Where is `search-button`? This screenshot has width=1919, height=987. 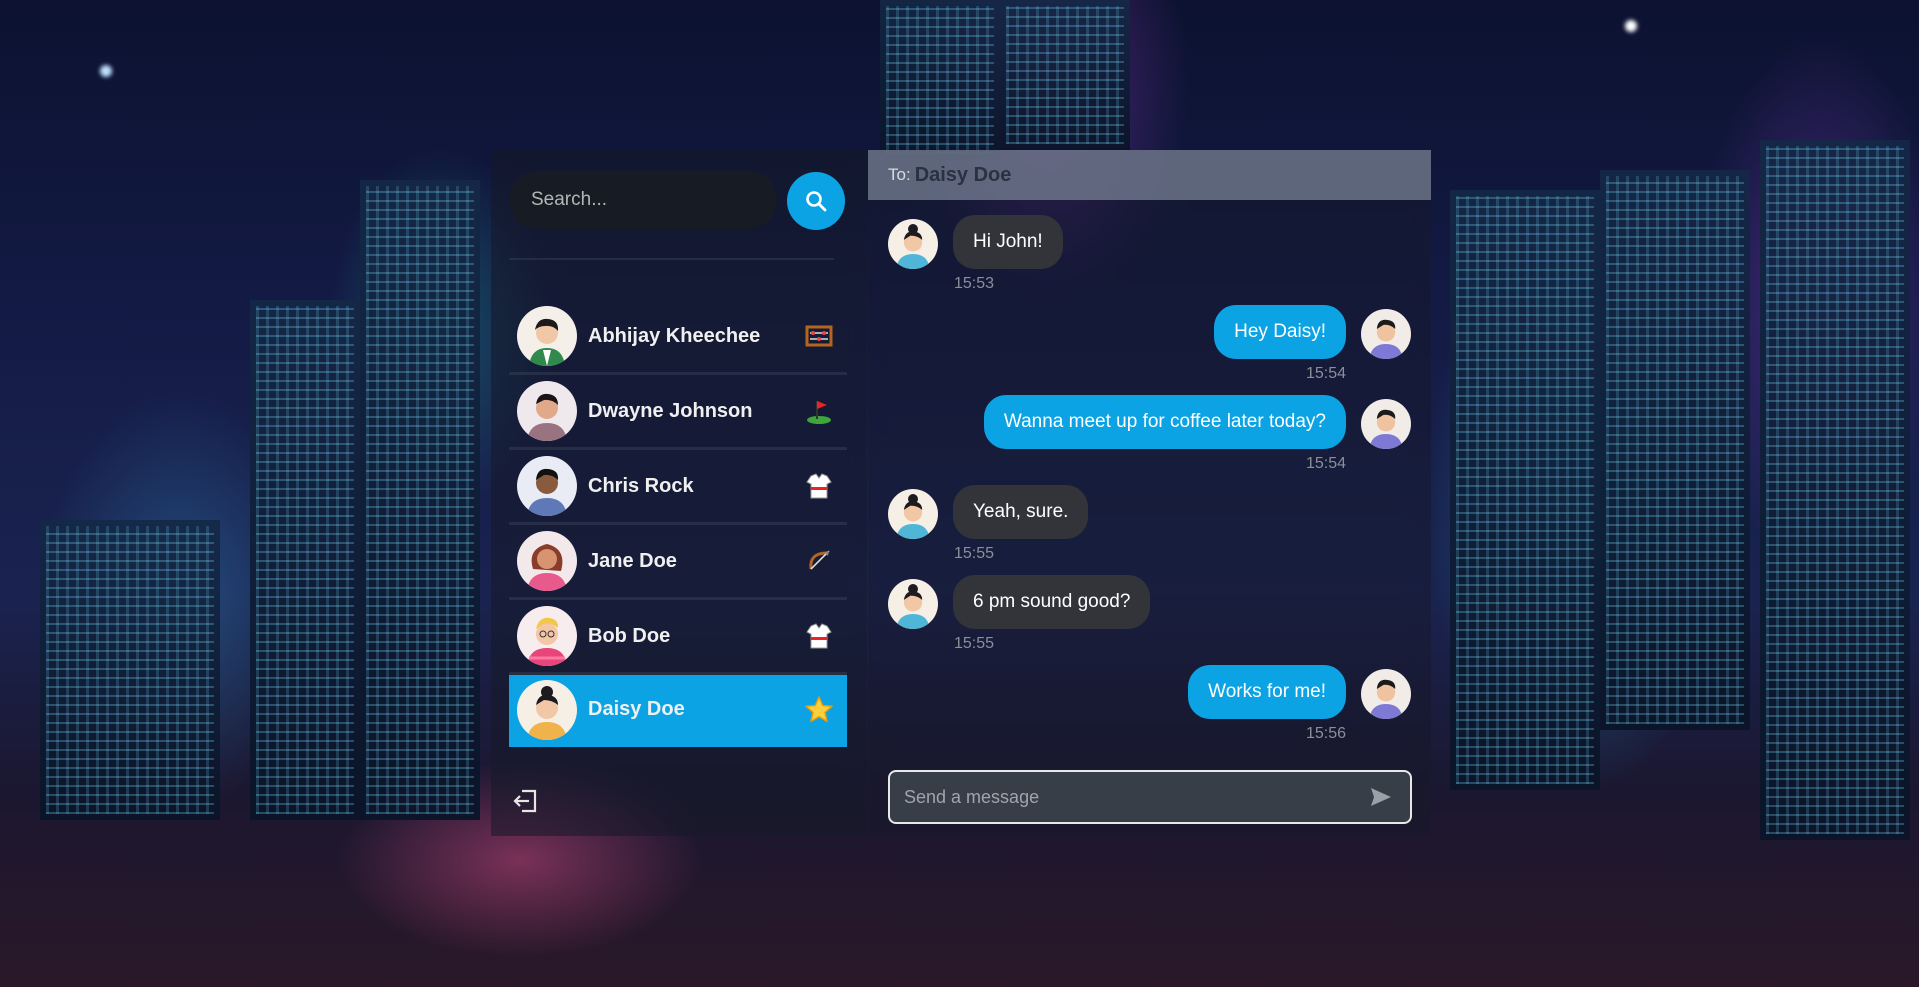 search-button is located at coordinates (816, 201).